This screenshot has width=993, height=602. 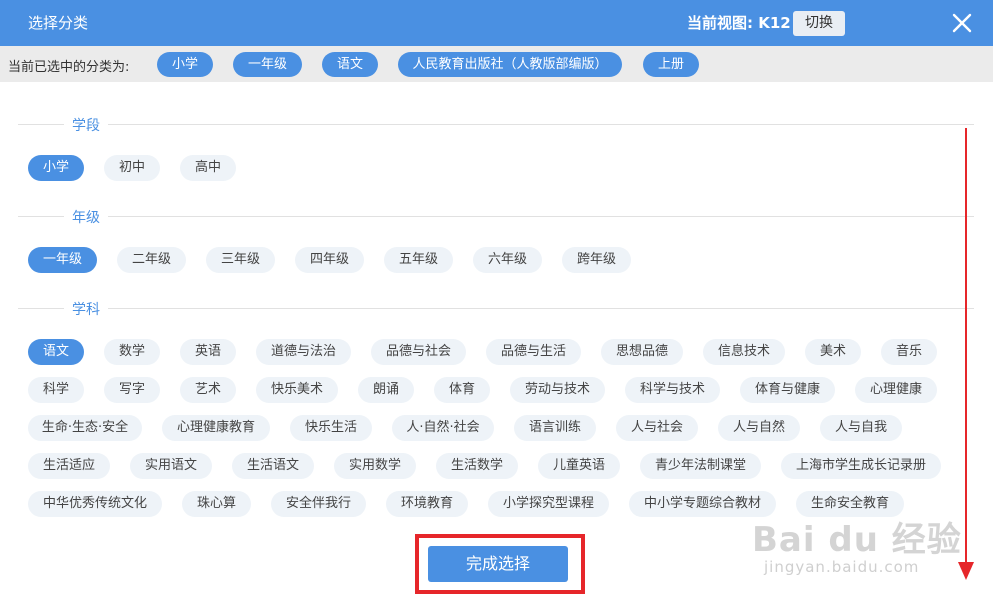 I want to click on subject-option: 人与自我, so click(x=861, y=428).